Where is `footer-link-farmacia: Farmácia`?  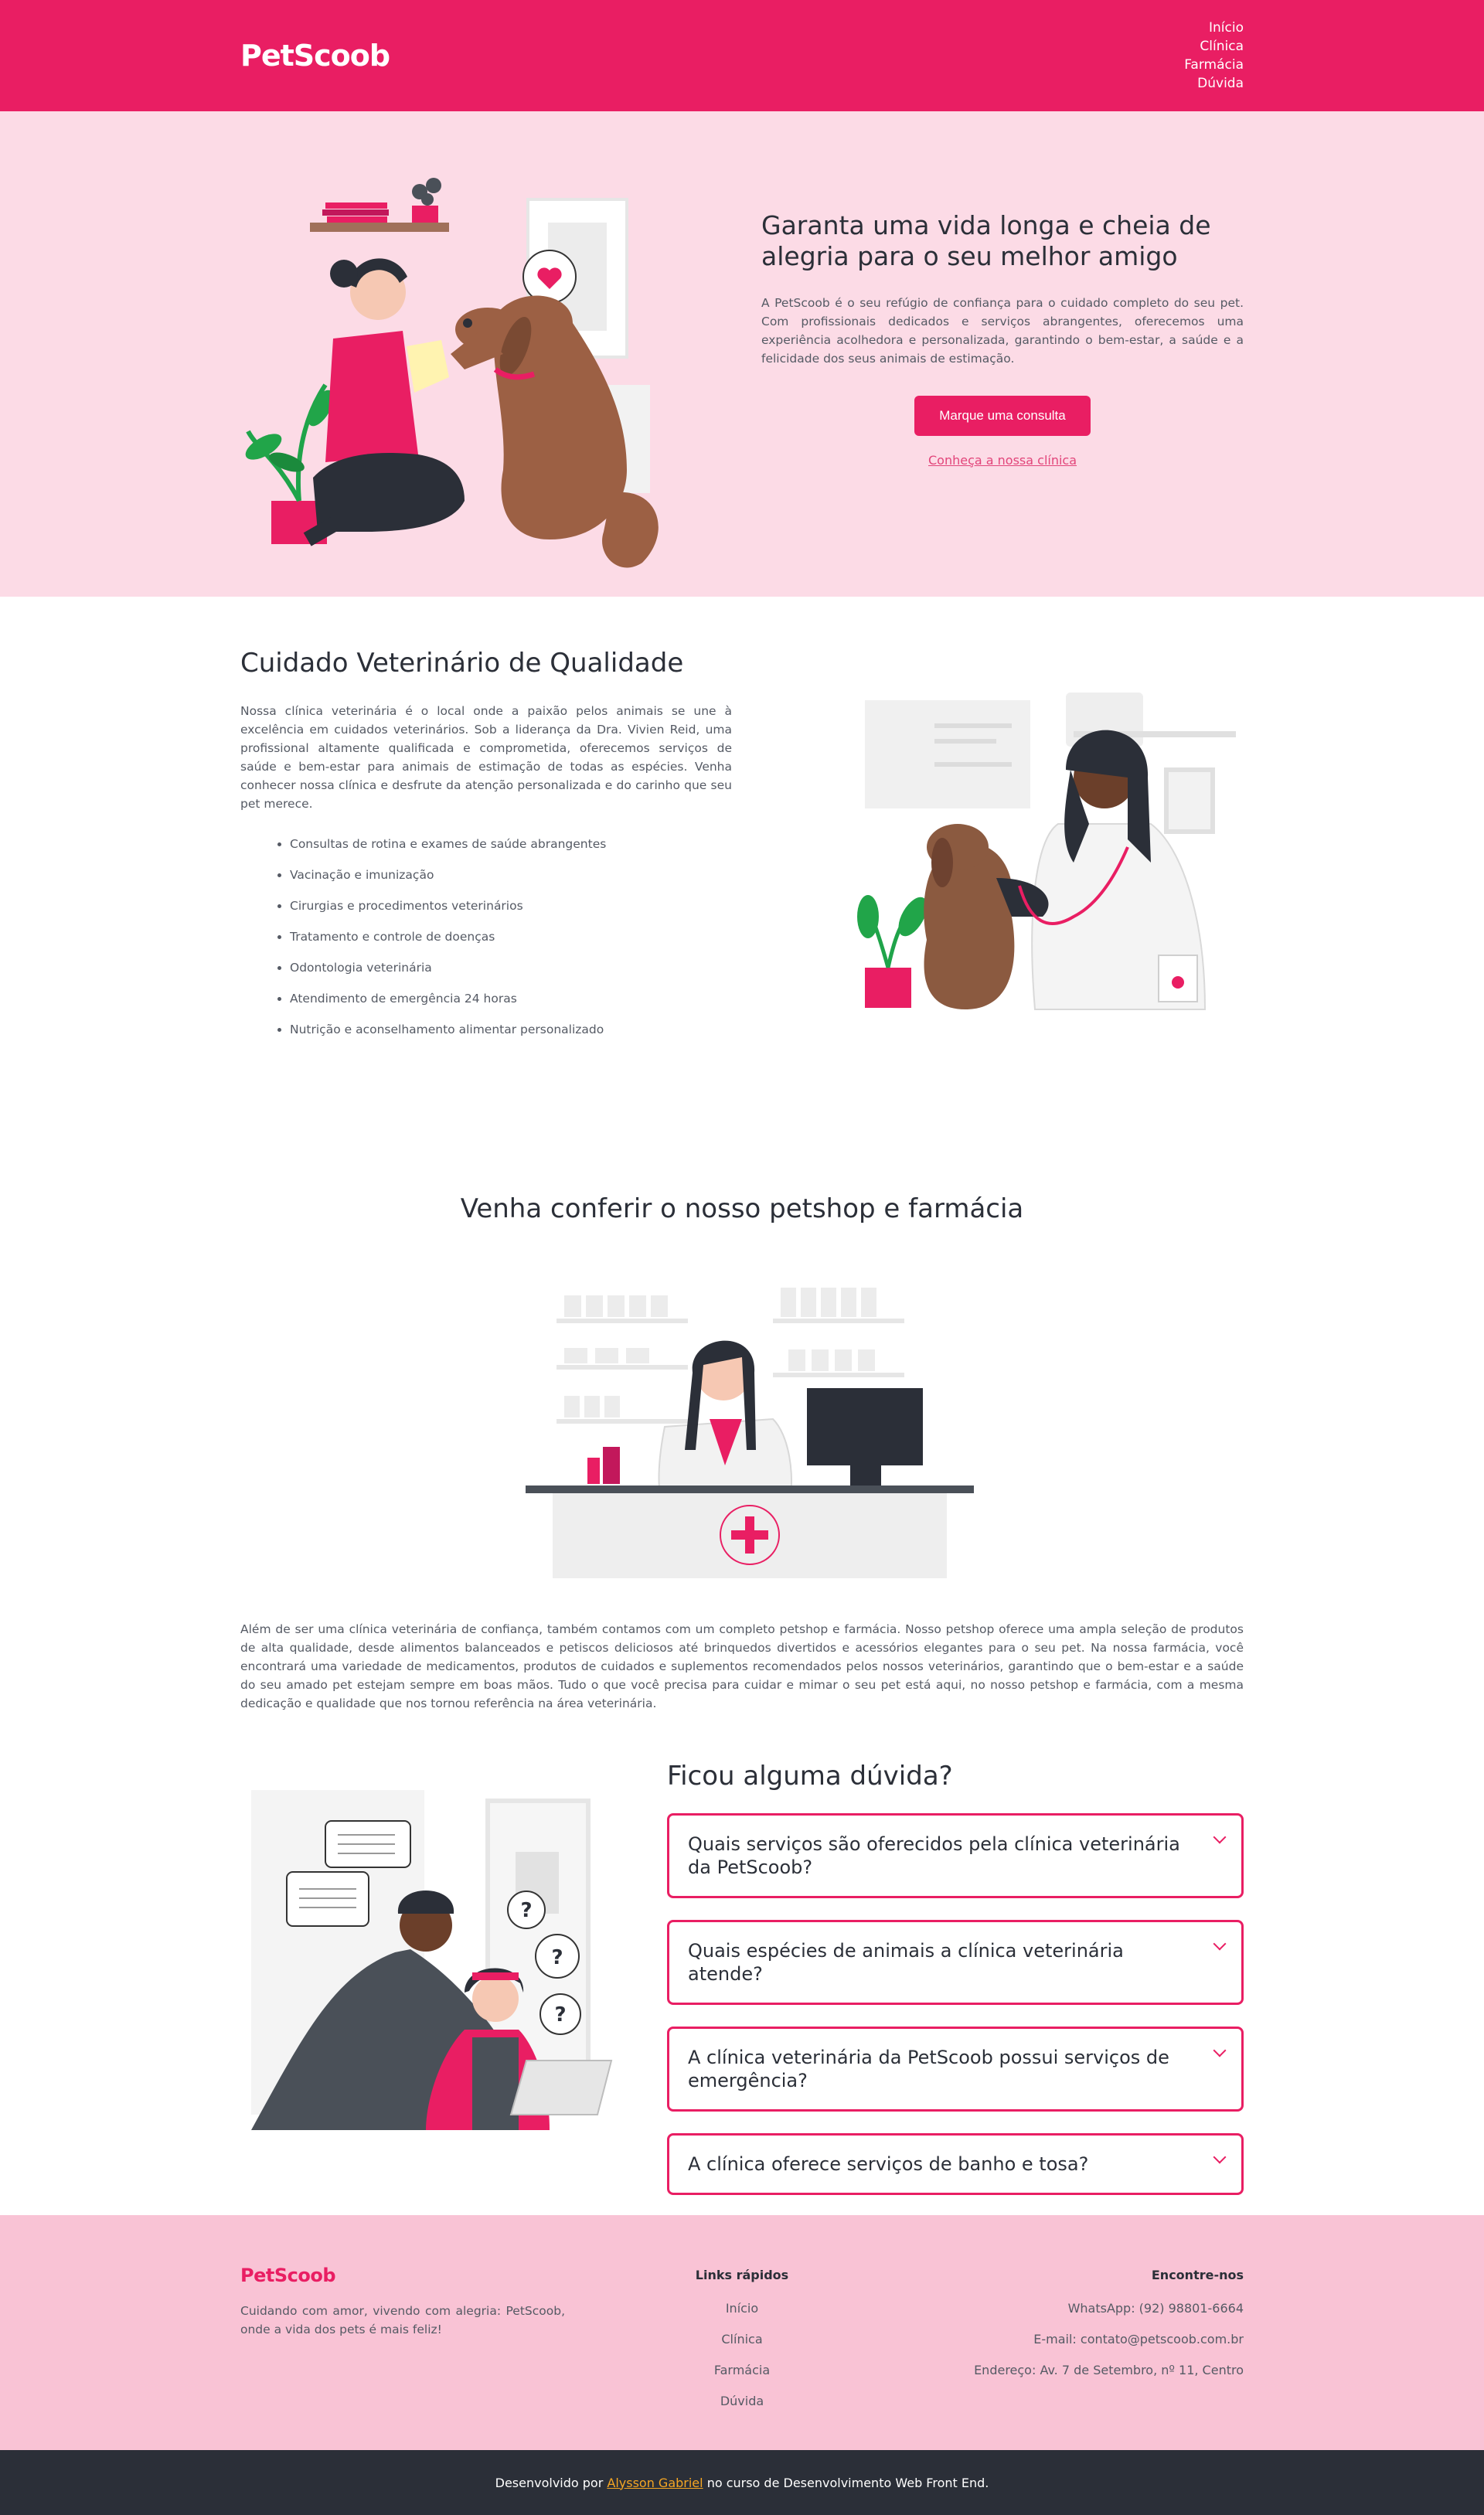 footer-link-farmacia: Farmácia is located at coordinates (742, 2370).